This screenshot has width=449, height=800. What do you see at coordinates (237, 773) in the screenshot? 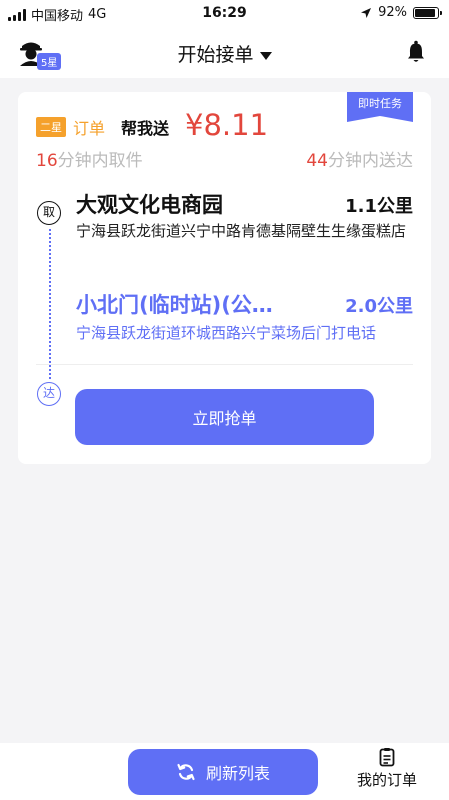
I see `refresh-list-label: 刷新列表` at bounding box center [237, 773].